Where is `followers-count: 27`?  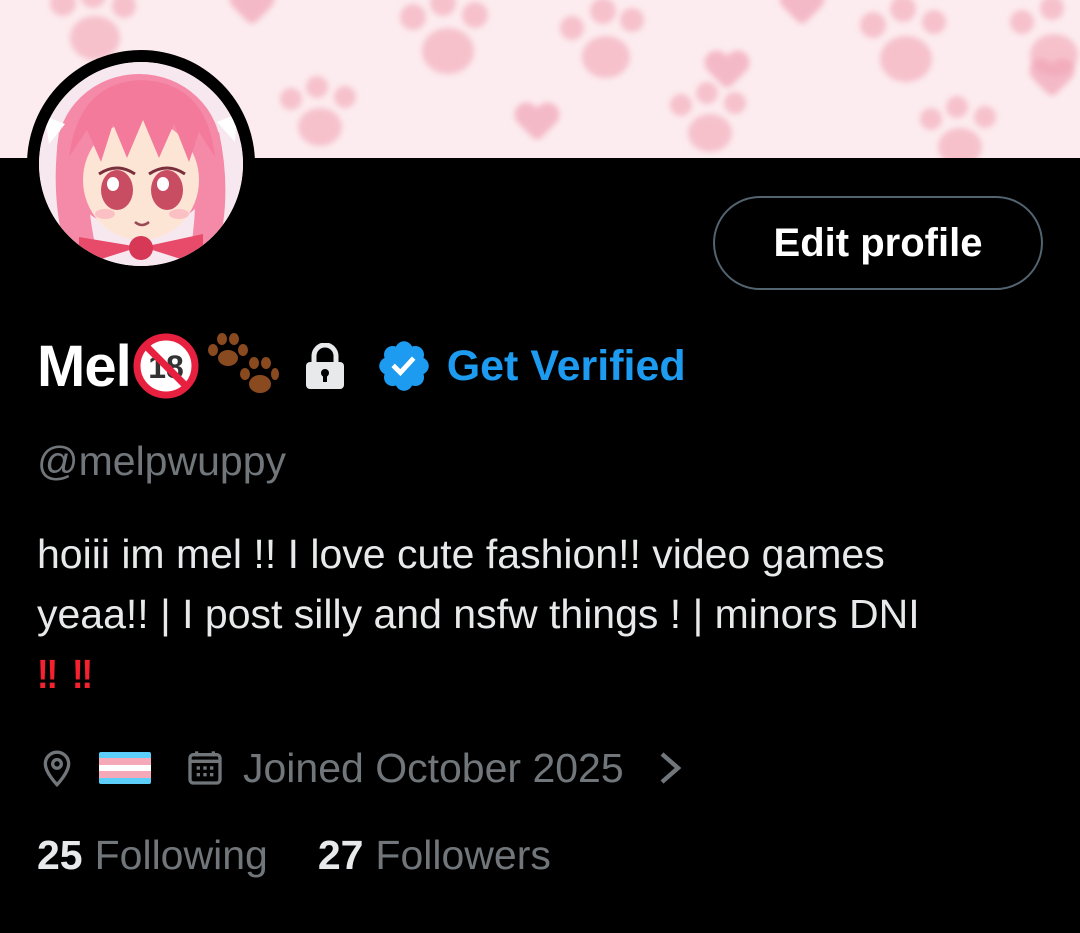
followers-count: 27 is located at coordinates (340, 855).